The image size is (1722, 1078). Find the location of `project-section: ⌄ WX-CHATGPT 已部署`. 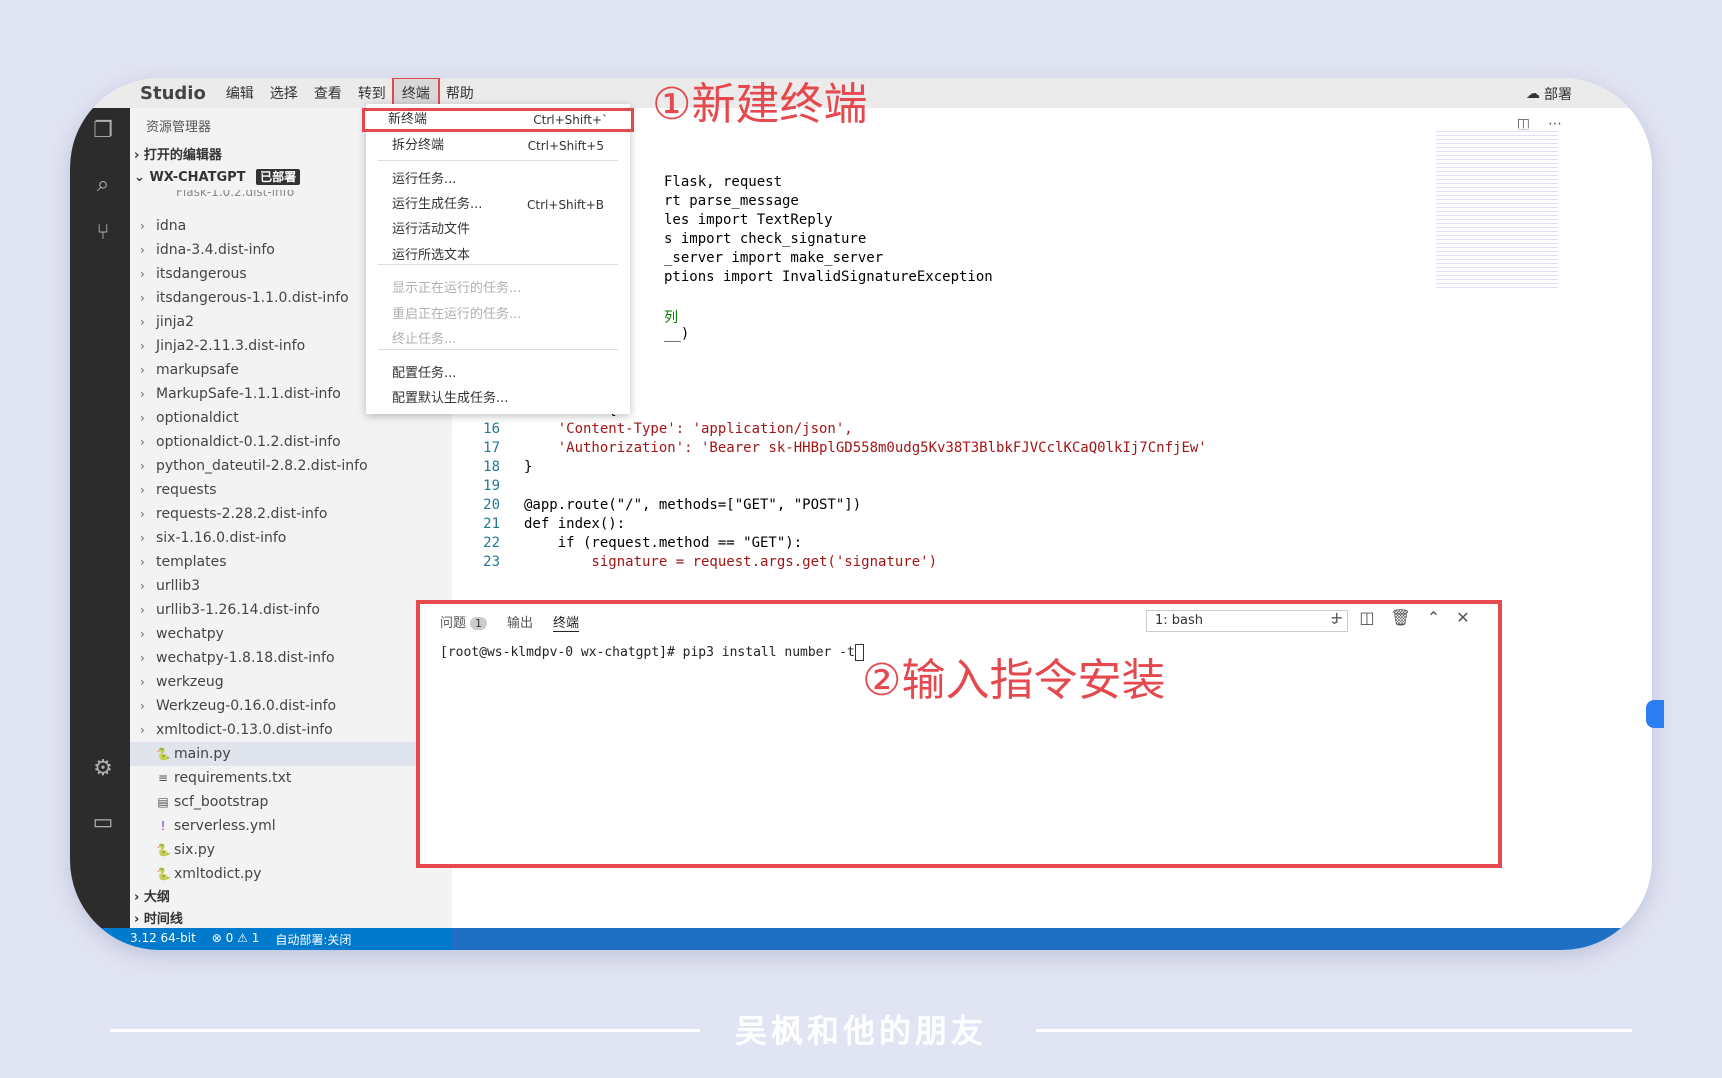

project-section: ⌄ WX-CHATGPT 已部署 is located at coordinates (217, 176).